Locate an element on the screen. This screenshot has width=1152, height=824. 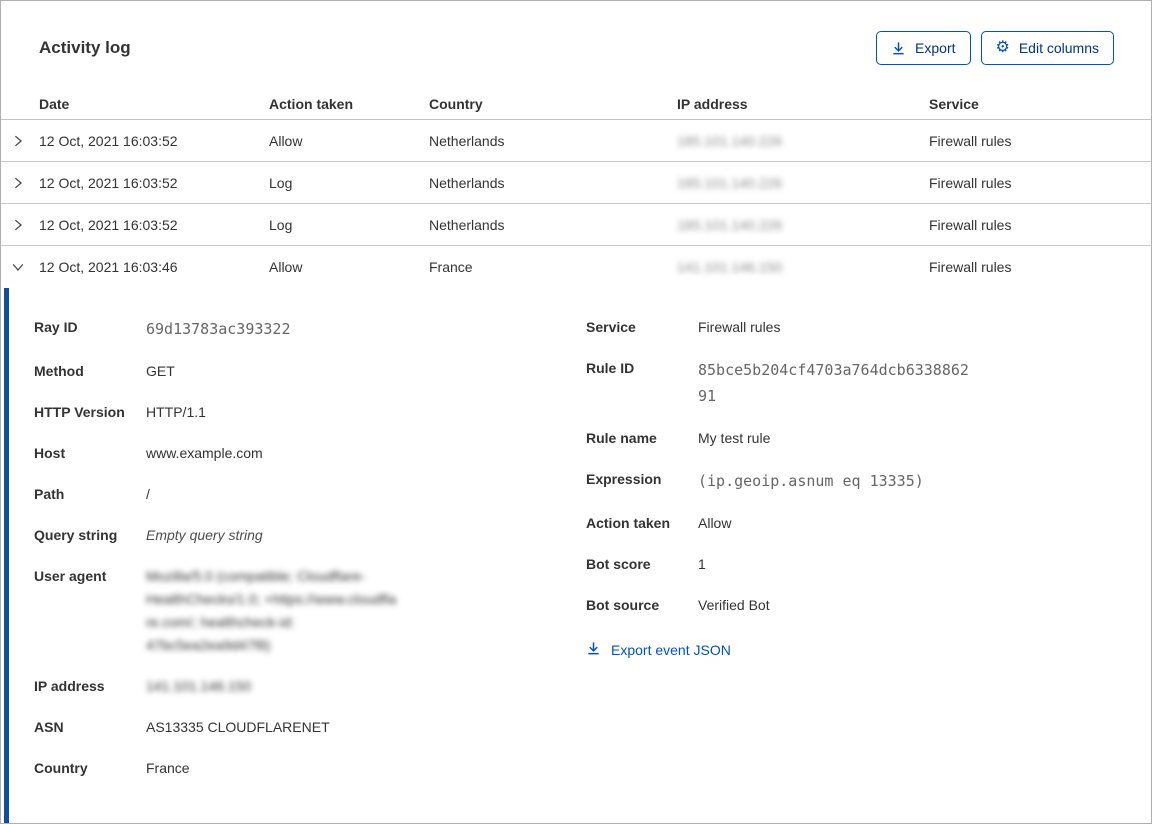
field-label: Rule ID is located at coordinates (610, 368).